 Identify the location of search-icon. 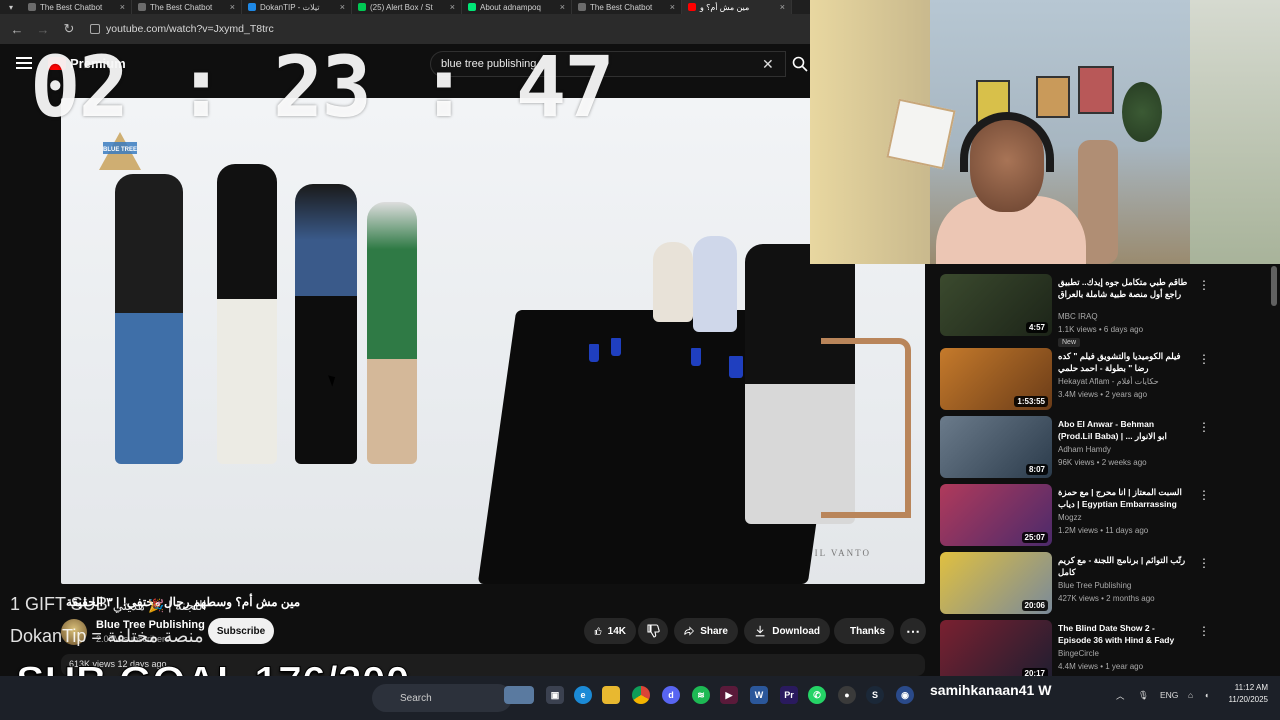
(800, 64).